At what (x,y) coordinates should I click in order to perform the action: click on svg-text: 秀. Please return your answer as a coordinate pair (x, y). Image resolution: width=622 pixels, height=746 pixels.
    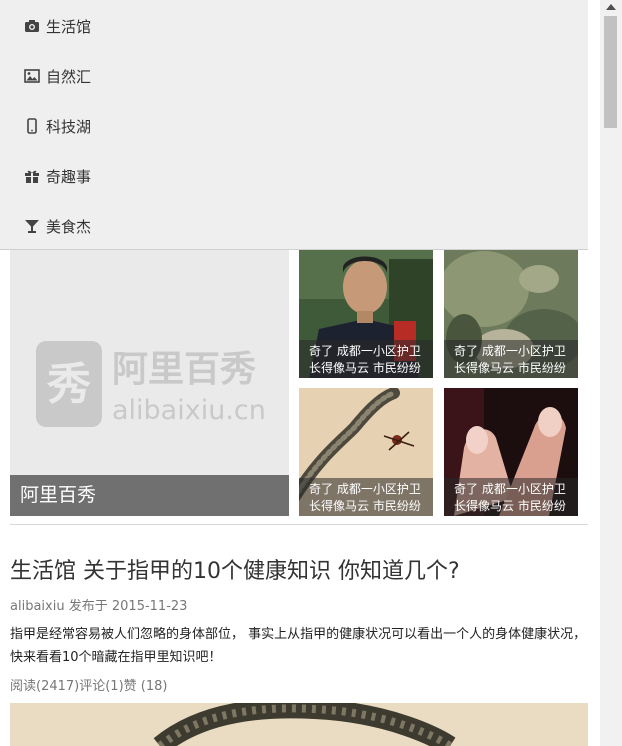
    Looking at the image, I should click on (68, 384).